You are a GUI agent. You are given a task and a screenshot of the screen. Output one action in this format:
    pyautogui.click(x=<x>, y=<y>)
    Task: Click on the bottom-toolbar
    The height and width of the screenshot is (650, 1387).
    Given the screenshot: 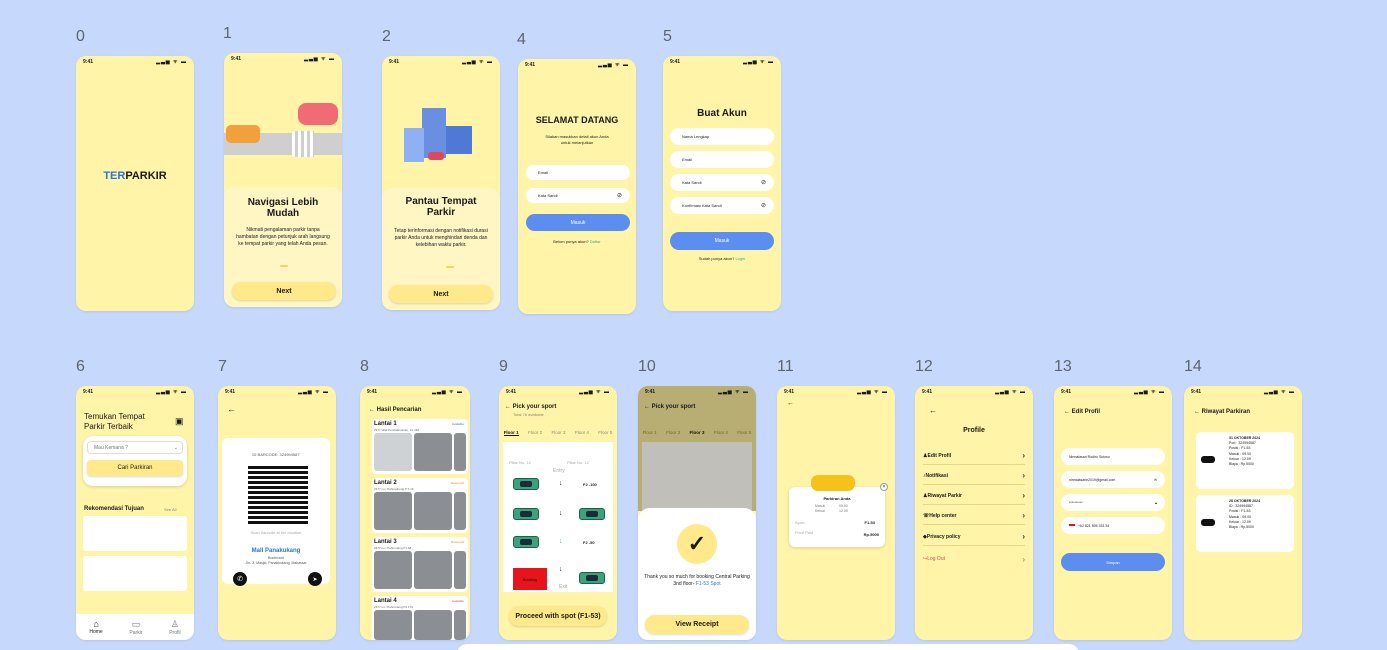 What is the action you would take?
    pyautogui.click(x=768, y=647)
    